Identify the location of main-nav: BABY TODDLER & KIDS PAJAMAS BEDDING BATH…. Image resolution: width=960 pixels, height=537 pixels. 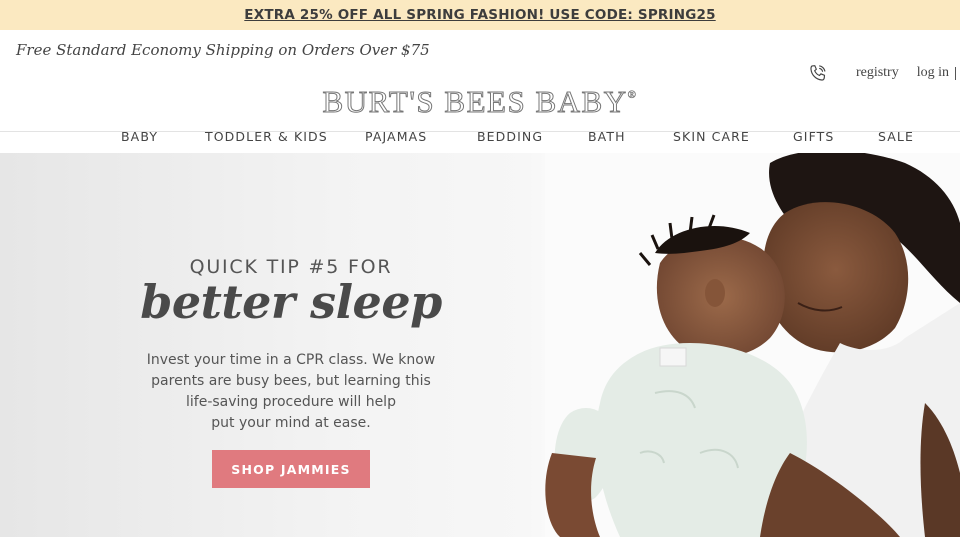
(480, 137).